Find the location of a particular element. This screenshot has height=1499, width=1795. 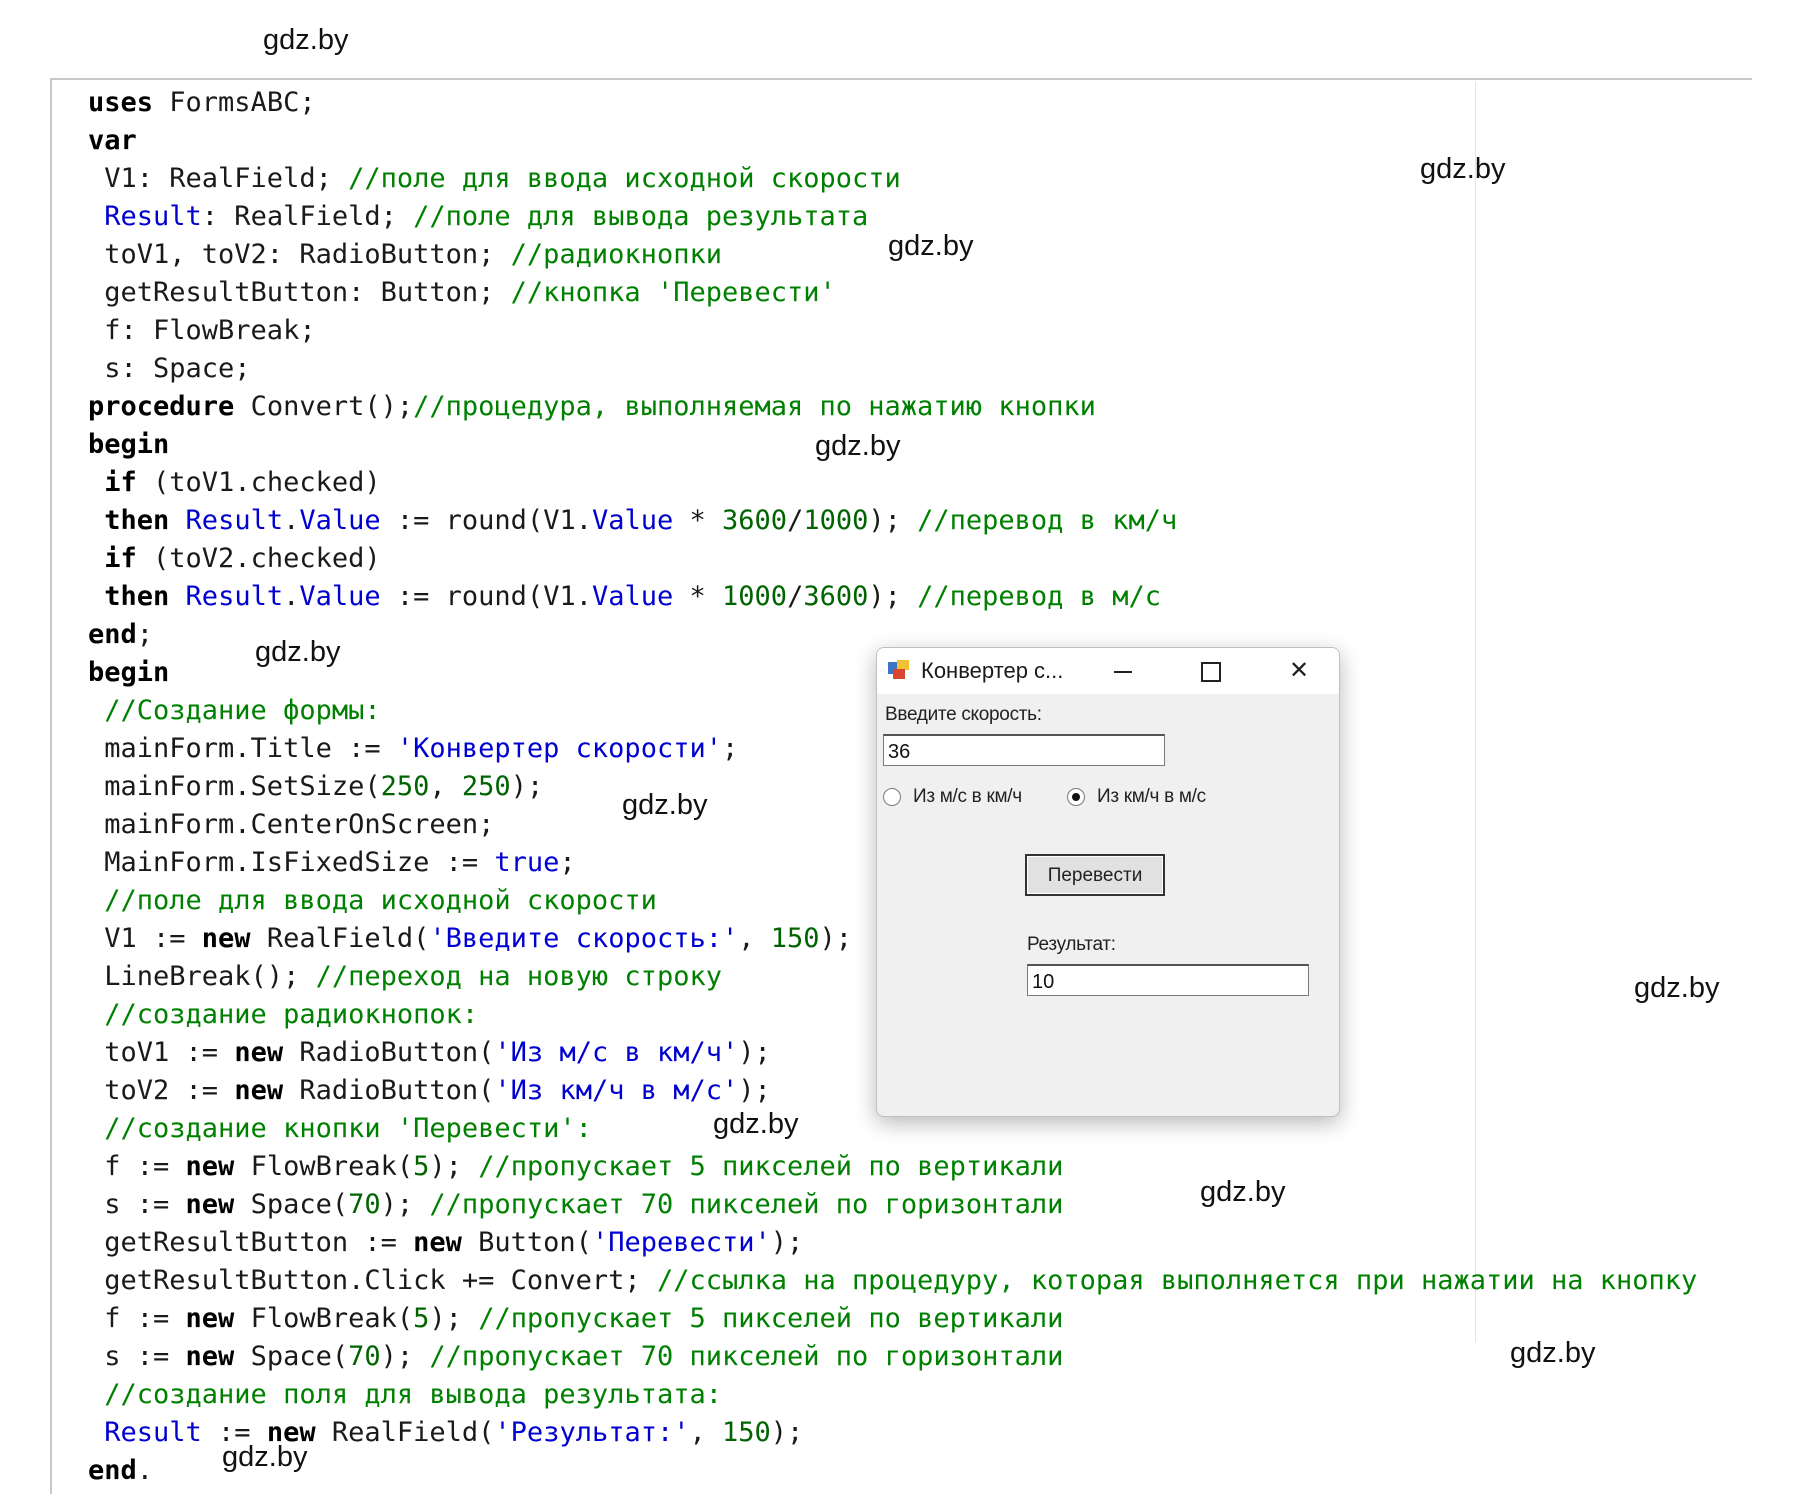

code-token: getResultButton := is located at coordinates (251, 1242).